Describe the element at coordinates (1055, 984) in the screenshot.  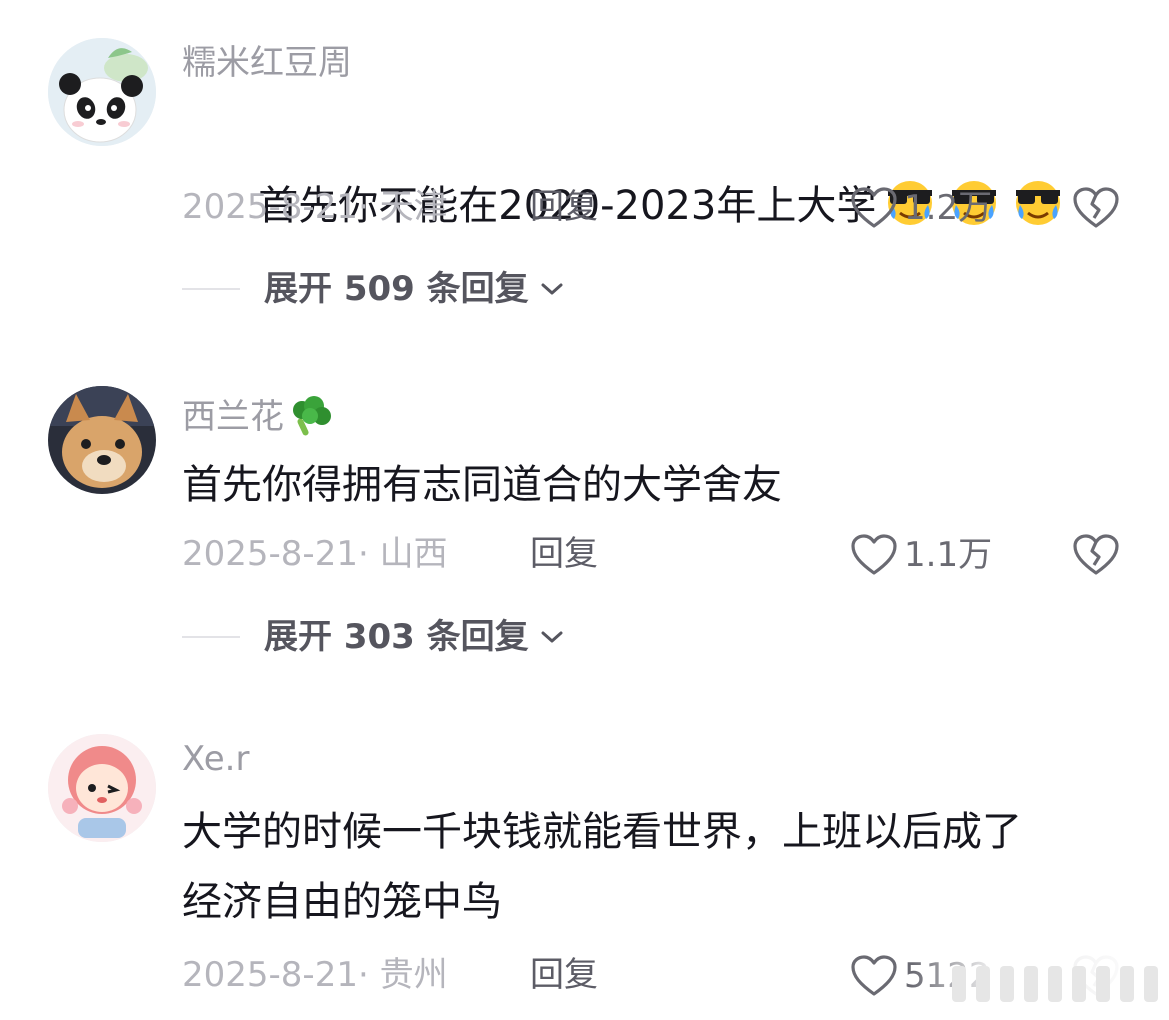
I see `watermark-bars` at that location.